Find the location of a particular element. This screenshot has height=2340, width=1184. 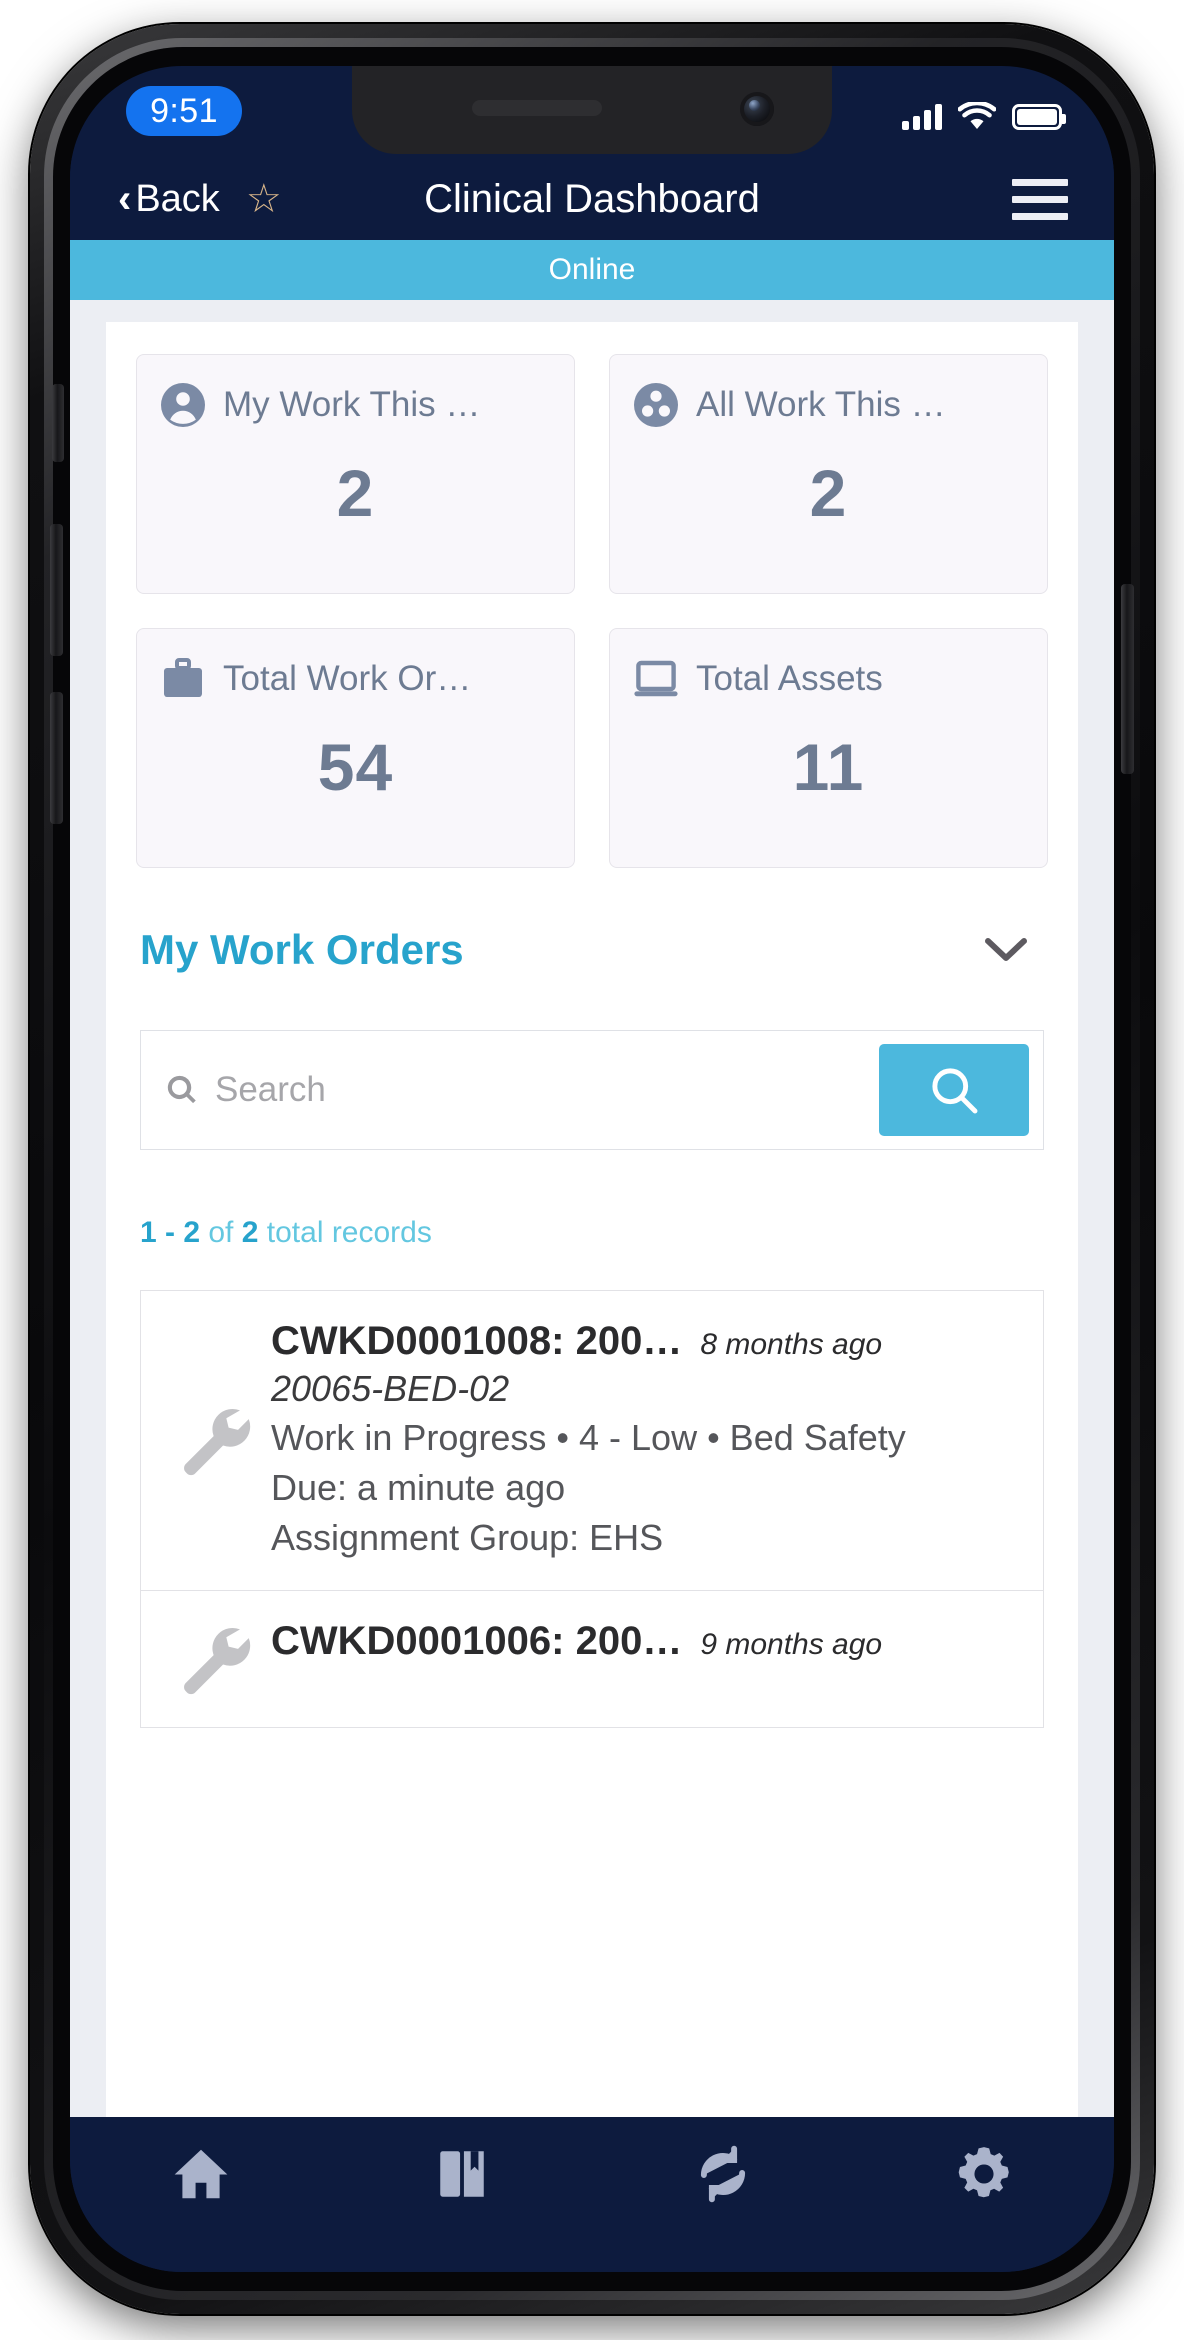

work-order-age: 8 months ago is located at coordinates (791, 1344).